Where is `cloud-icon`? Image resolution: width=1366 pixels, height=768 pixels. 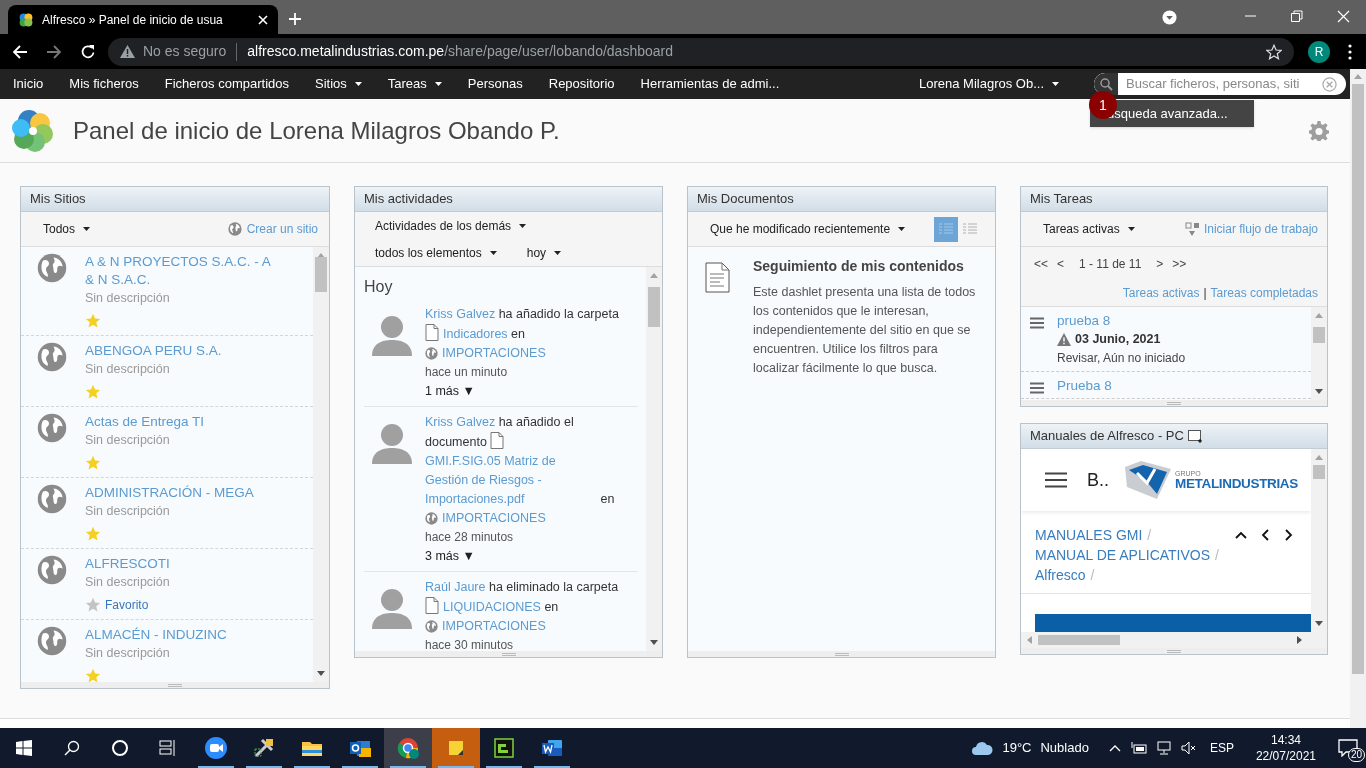 cloud-icon is located at coordinates (982, 748).